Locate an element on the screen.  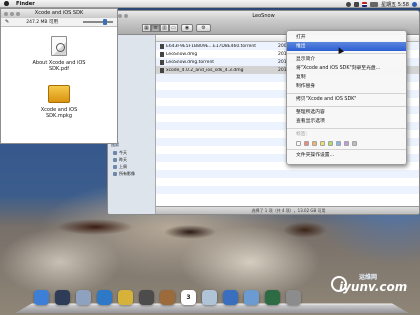
menu-item-copy: 拷贝"Xcode and iOS SDK" is located at coordinates (346, 99).